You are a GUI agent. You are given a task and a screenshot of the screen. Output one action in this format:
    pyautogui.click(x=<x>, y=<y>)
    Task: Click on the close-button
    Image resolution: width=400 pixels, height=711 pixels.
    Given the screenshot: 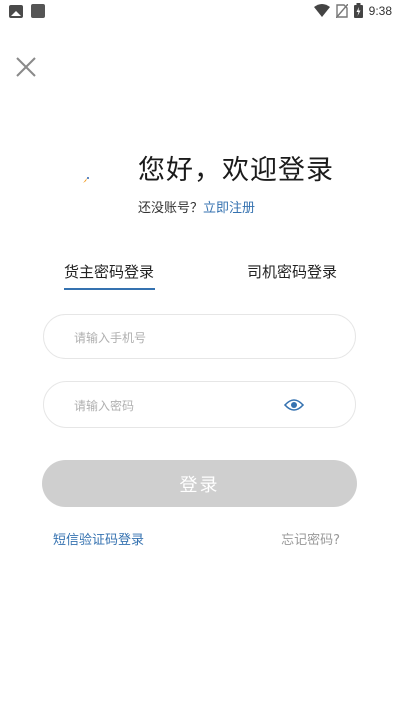 What is the action you would take?
    pyautogui.click(x=26, y=67)
    